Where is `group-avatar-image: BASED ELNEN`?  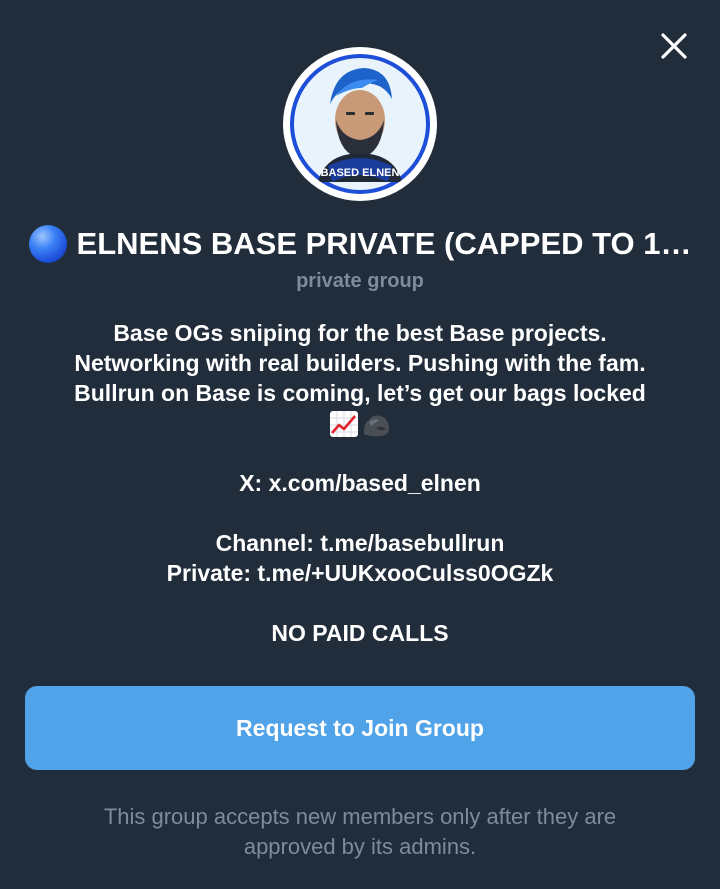 group-avatar-image: BASED ELNEN is located at coordinates (360, 124).